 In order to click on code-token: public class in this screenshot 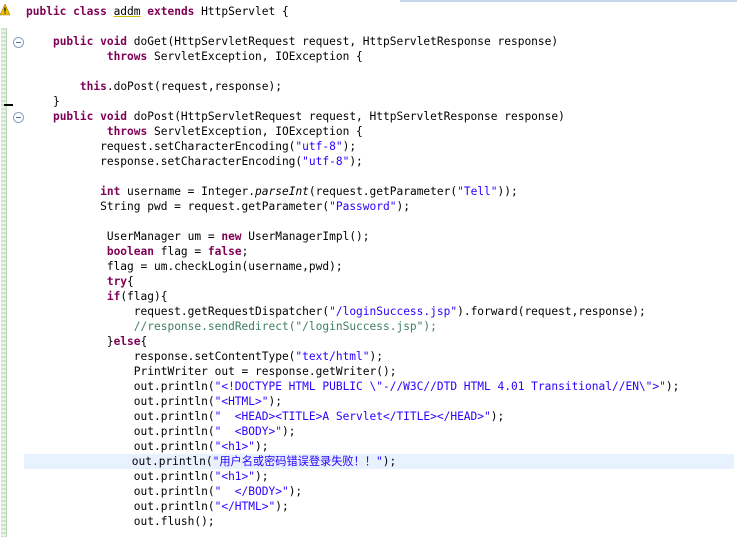, I will do `click(70, 11)`.